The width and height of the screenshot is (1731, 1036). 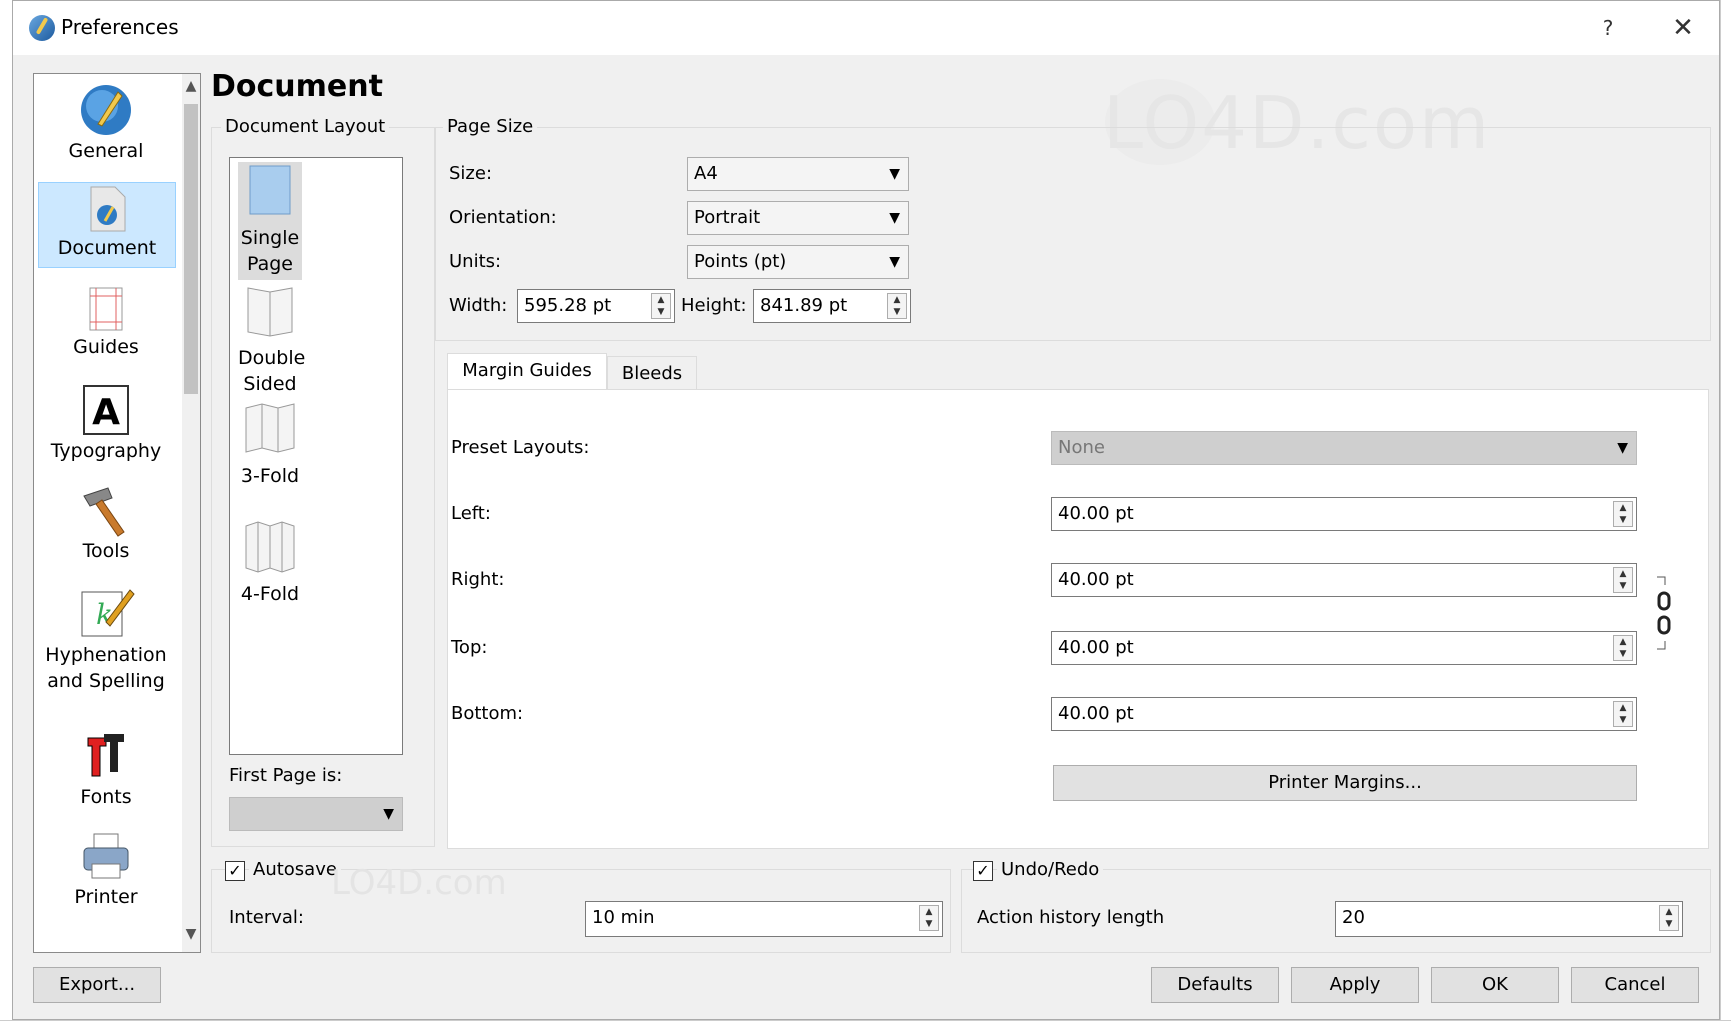 What do you see at coordinates (42, 28) in the screenshot?
I see `app-logo-icon` at bounding box center [42, 28].